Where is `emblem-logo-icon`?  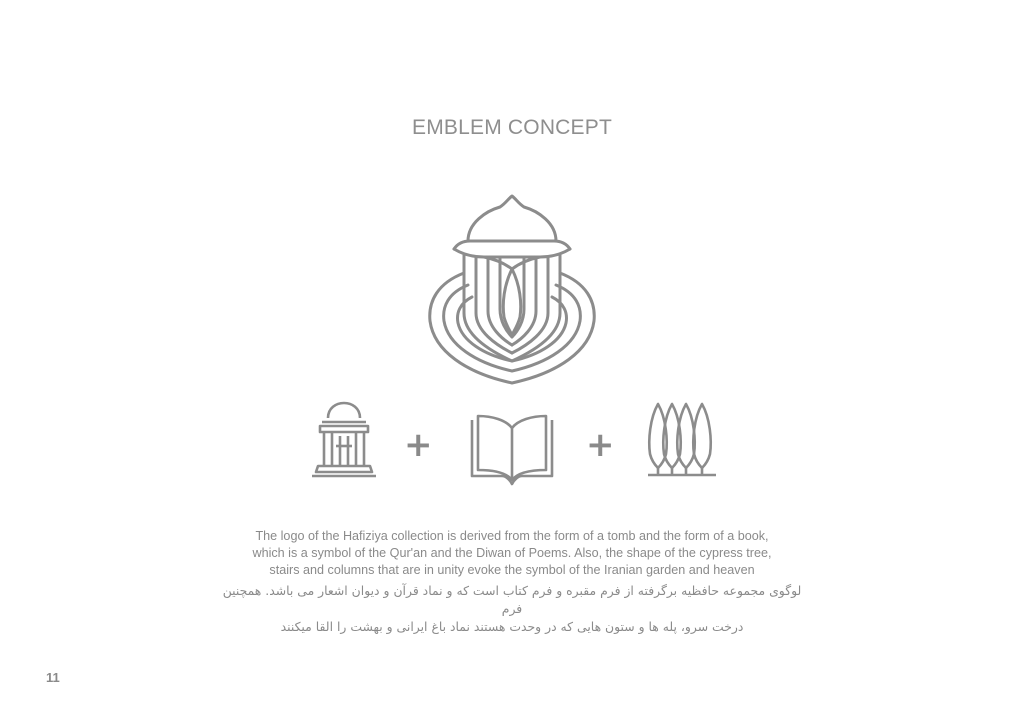
emblem-logo-icon is located at coordinates (512, 289).